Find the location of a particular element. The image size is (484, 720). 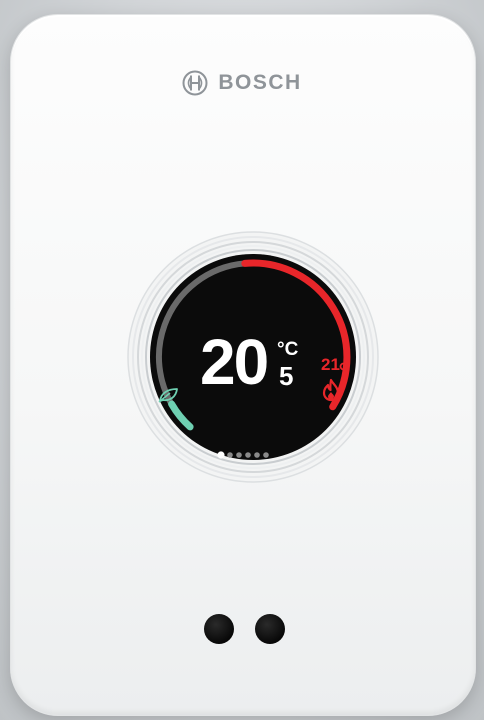

sensor-right is located at coordinates (270, 629).